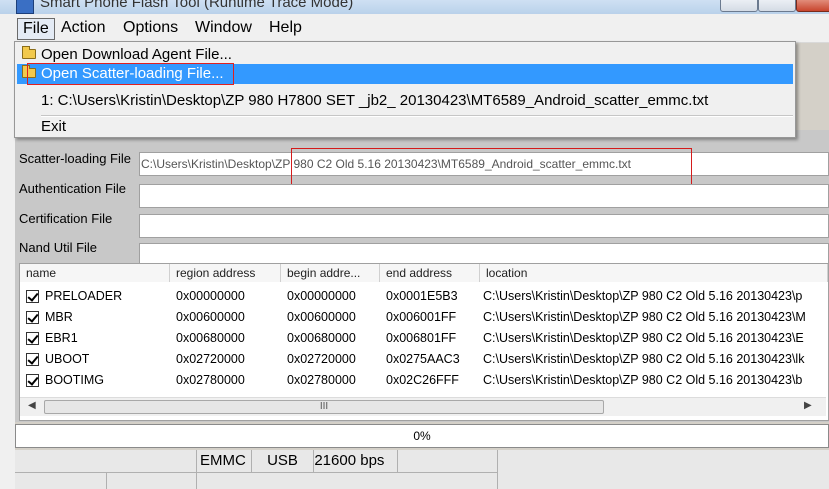  I want to click on auth-file-label: Authentication File, so click(72, 188).